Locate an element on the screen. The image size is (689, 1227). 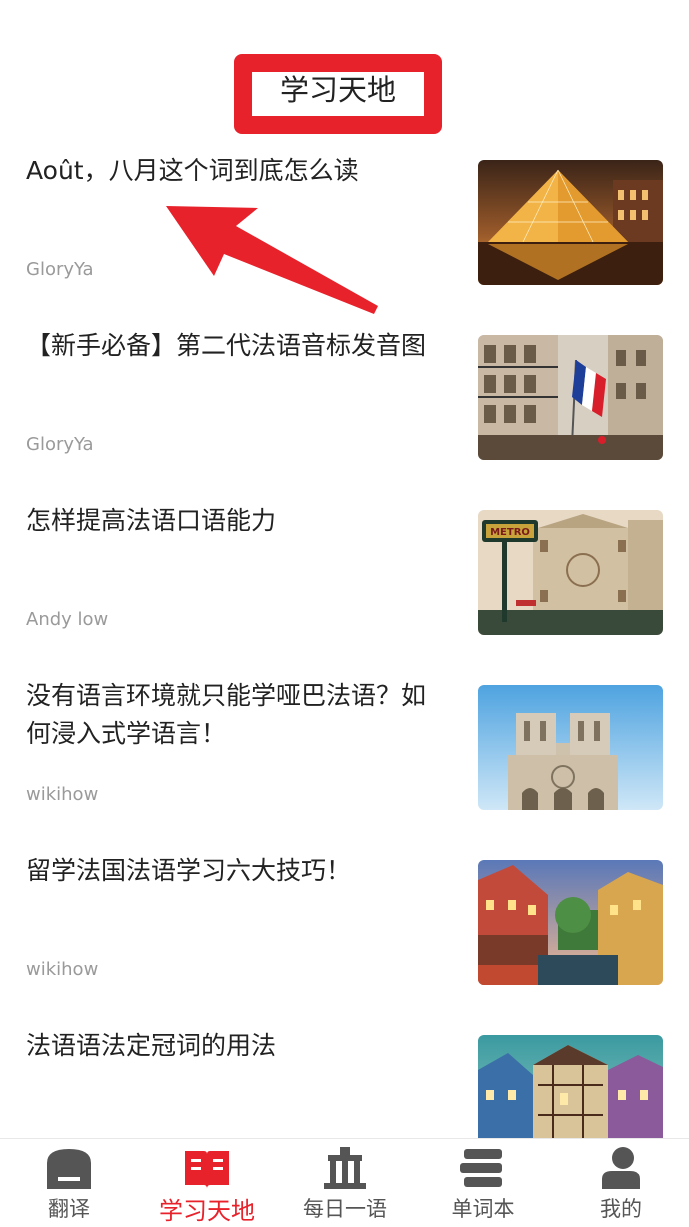
tab-study: 学习天地 is located at coordinates (207, 1183).